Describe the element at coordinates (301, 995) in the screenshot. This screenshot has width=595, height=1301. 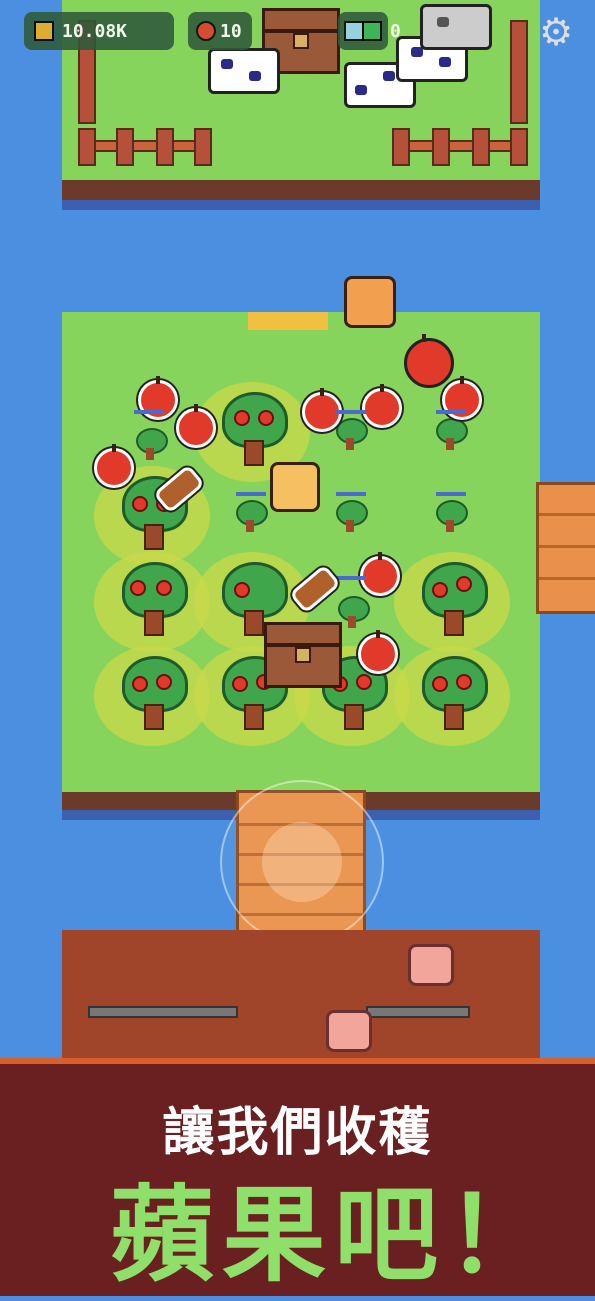
I see `pig-pen-island` at that location.